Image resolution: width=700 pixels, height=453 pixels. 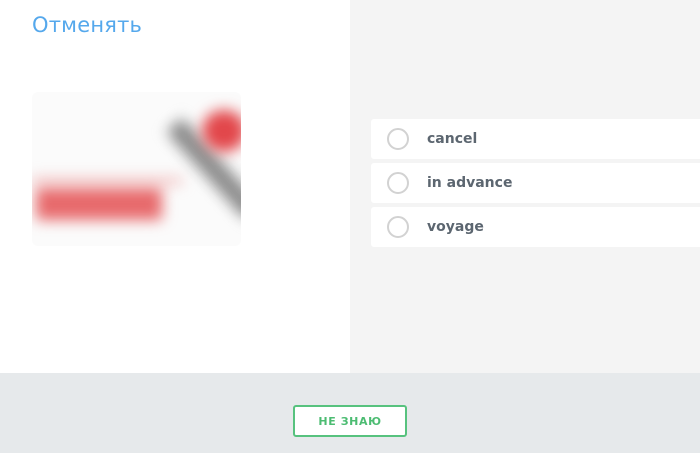 I want to click on image-red-tip, so click(x=221, y=131).